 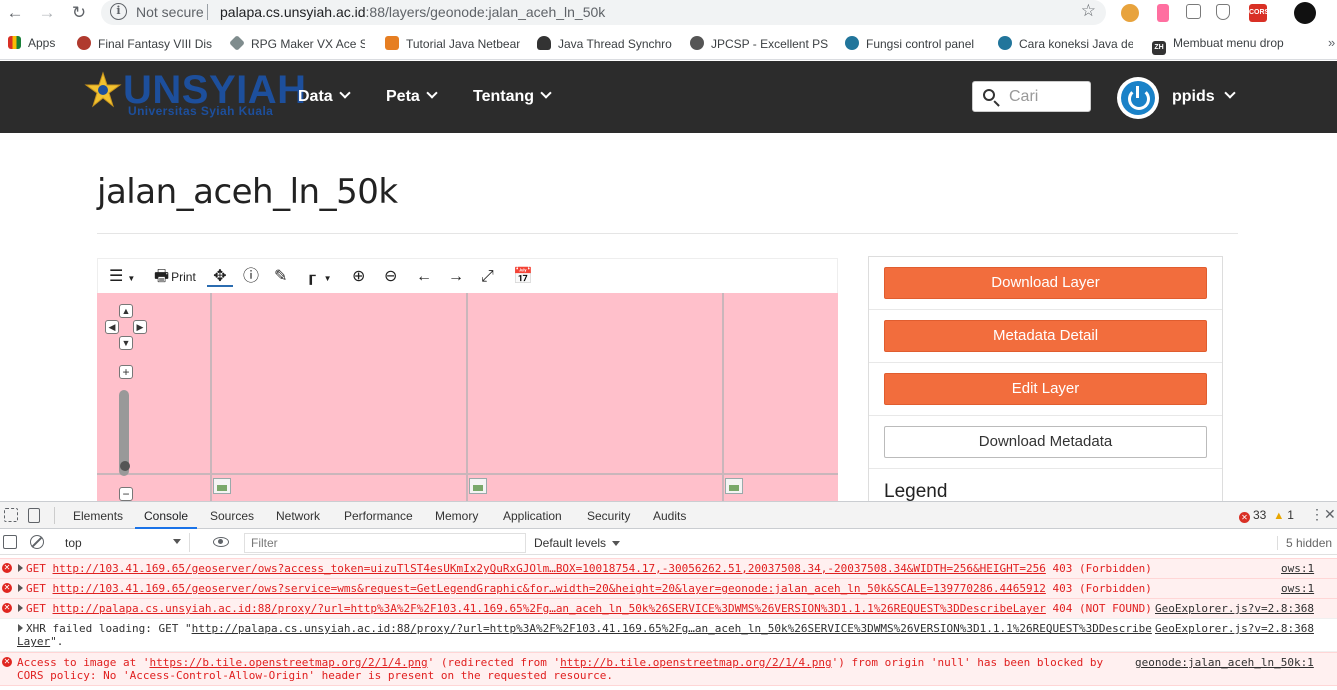 I want to click on inspect-element-icon, so click(x=11, y=515).